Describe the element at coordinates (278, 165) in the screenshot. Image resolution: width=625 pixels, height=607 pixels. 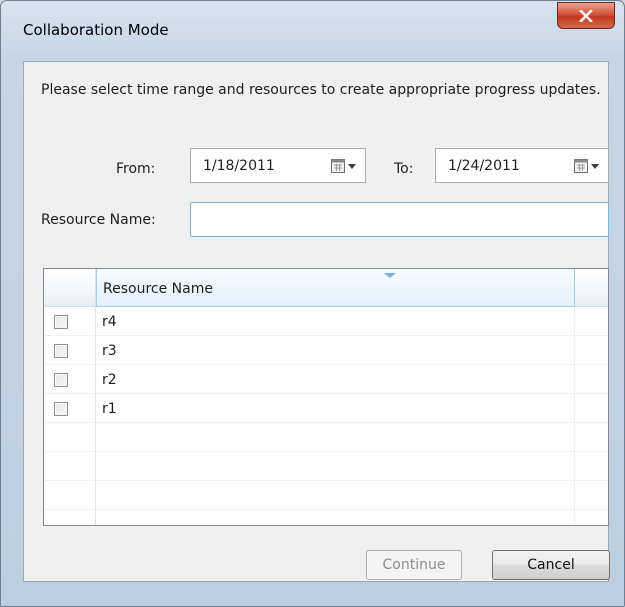
I see `from-date-picker: 1/18/2011` at that location.